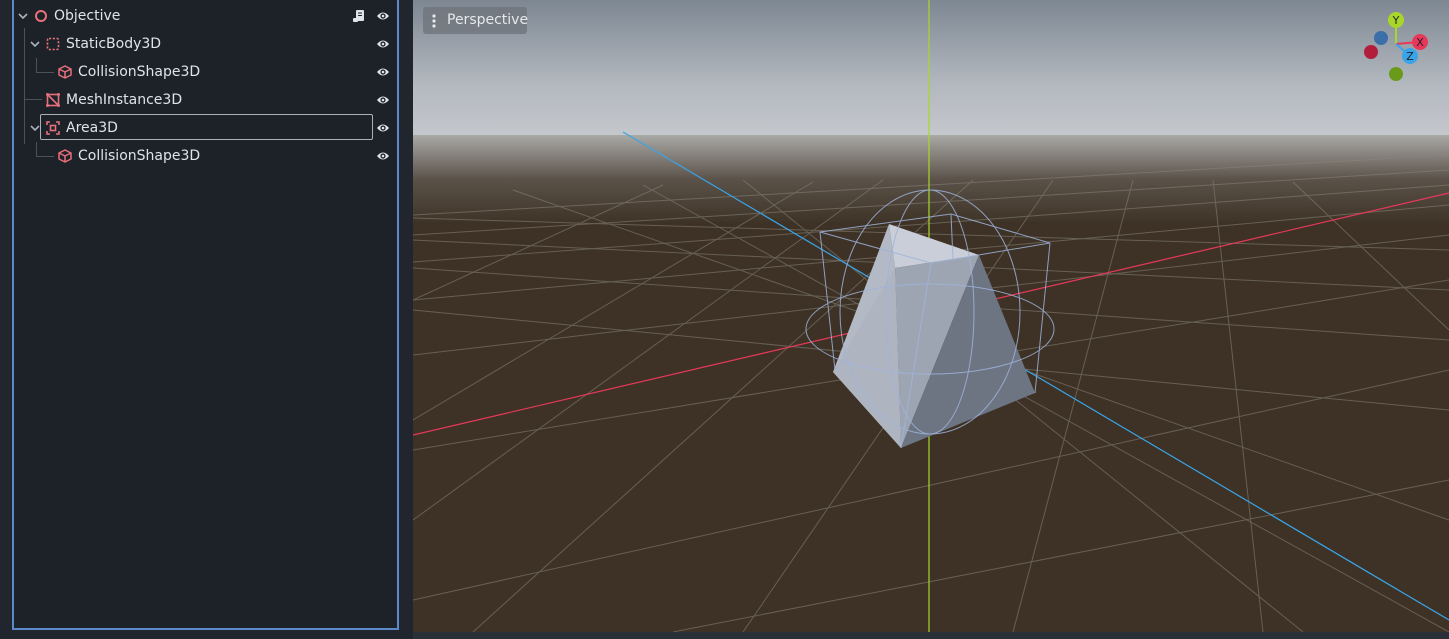 Image resolution: width=1449 pixels, height=639 pixels. I want to click on gizmo-neg-x, so click(1371, 52).